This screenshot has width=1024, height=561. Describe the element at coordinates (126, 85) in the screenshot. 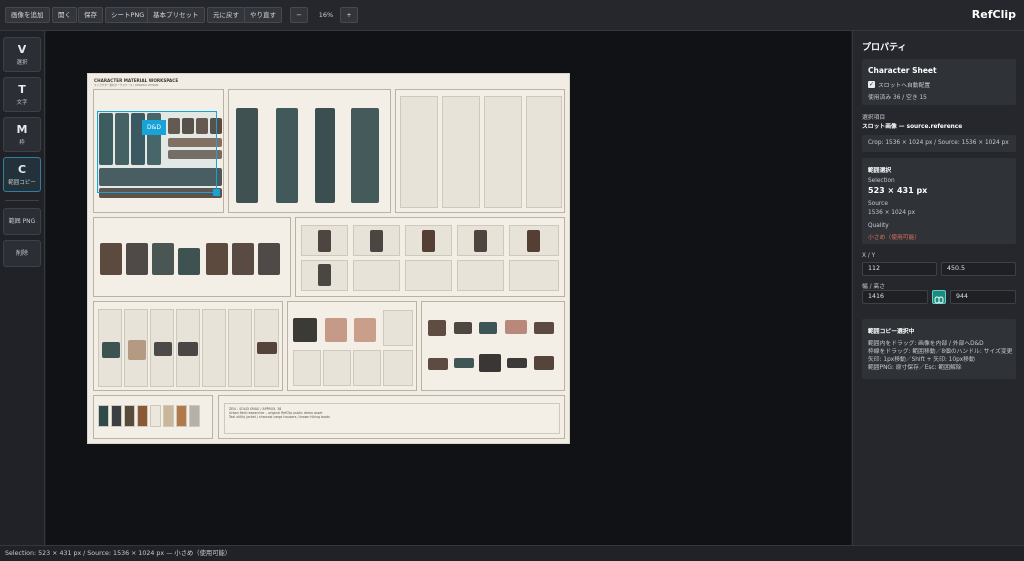

I see `sheet-subtitle: キャラクター素材ワークスペース / ORIGINAL DESIGN` at that location.